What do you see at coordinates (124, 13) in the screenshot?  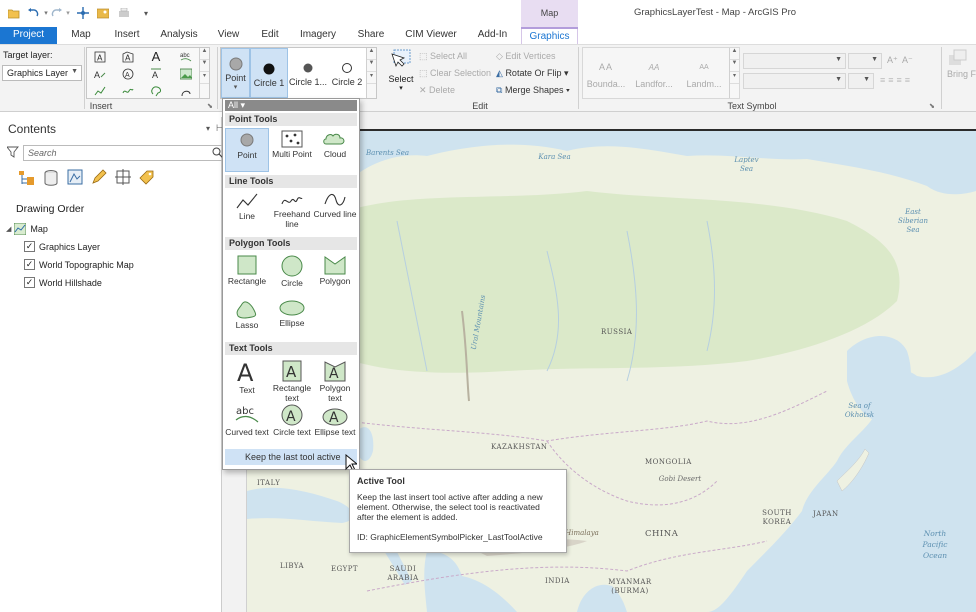 I see `print-icon` at bounding box center [124, 13].